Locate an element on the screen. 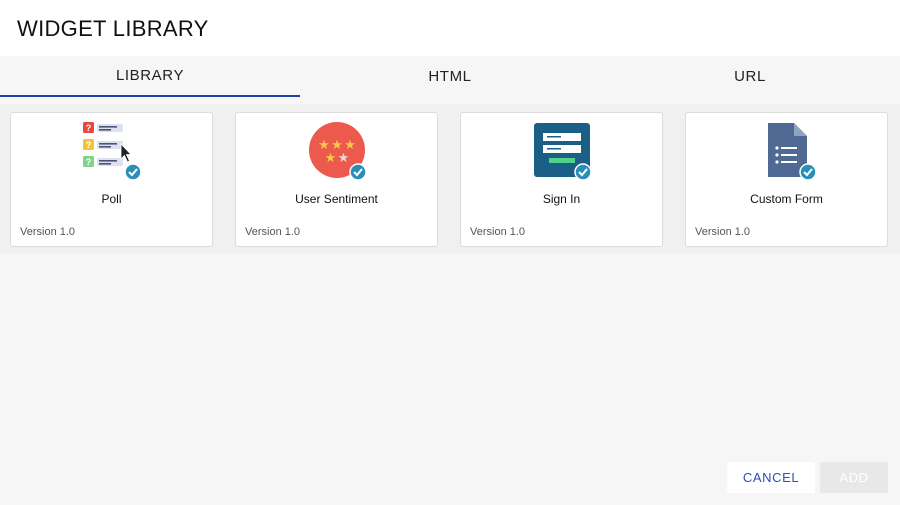 This screenshot has width=900, height=505. widget-card-user-sentiment: ★ ★ ★ ★ ★ User Sentiment Version 1.0 is located at coordinates (336, 179).